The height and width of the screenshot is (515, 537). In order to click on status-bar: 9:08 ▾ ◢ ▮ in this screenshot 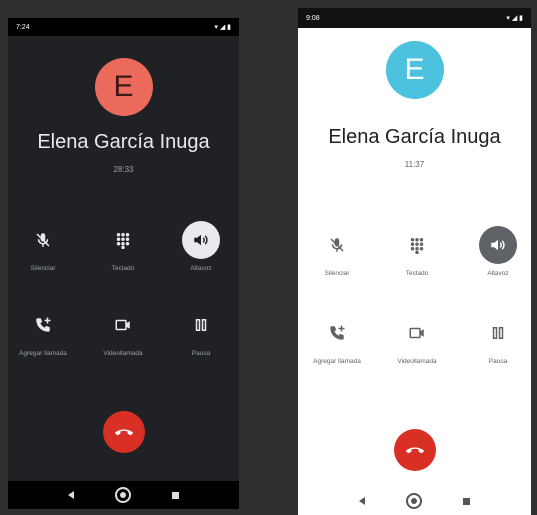, I will do `click(414, 18)`.